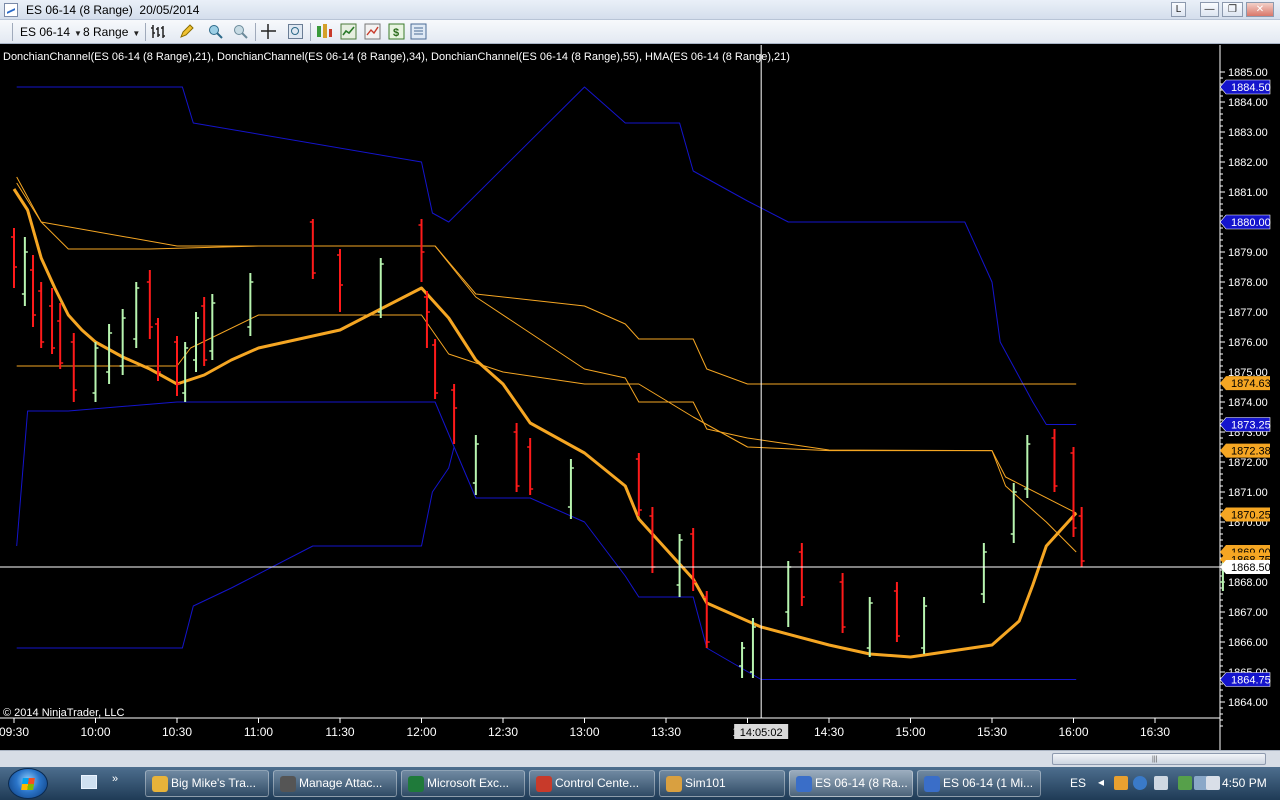 Image resolution: width=1280 pixels, height=800 pixels. What do you see at coordinates (1245, 222) in the screenshot?
I see `price-marker: 1880.00` at bounding box center [1245, 222].